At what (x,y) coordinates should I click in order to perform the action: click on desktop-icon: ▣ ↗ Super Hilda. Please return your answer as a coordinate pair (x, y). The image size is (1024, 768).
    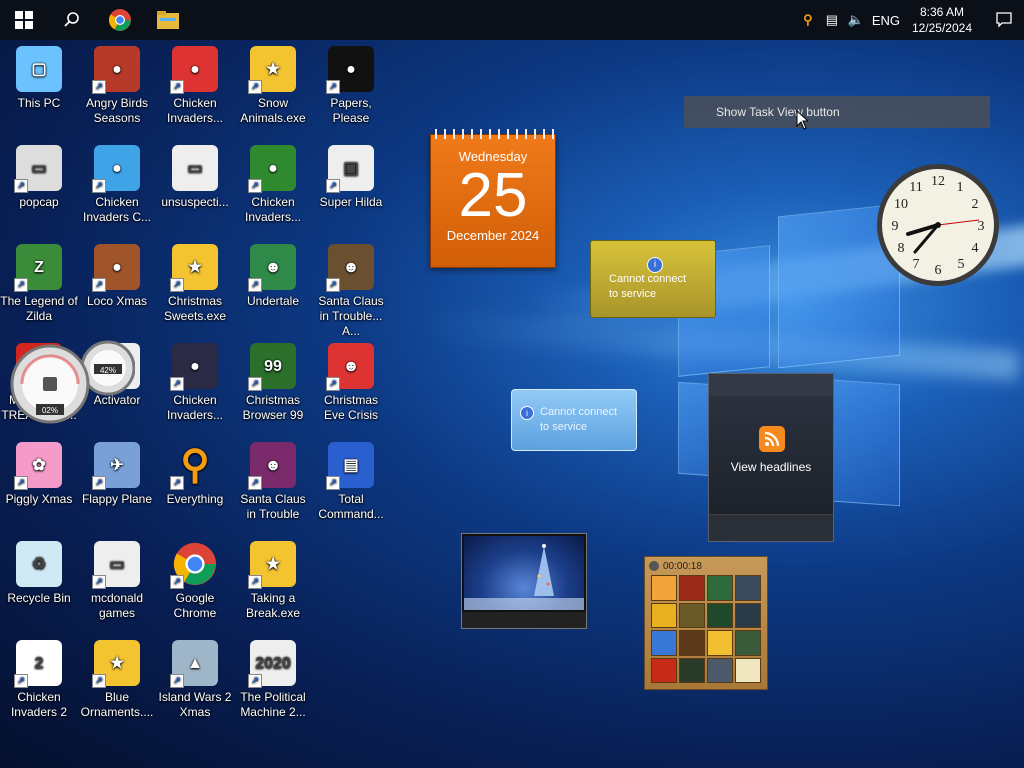
    Looking at the image, I should click on (351, 177).